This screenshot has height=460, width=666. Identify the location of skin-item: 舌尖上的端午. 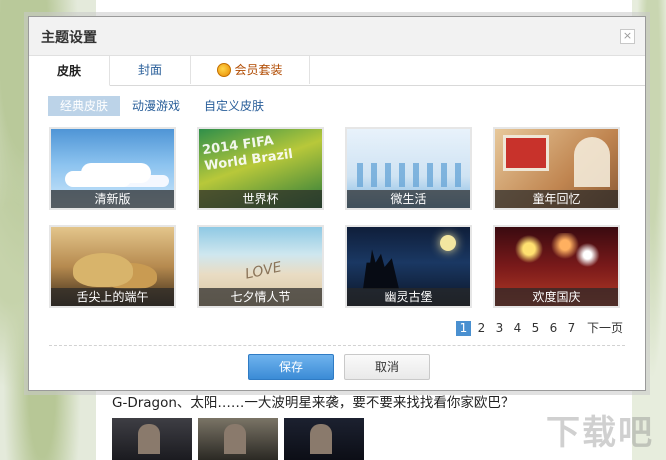
(112, 266).